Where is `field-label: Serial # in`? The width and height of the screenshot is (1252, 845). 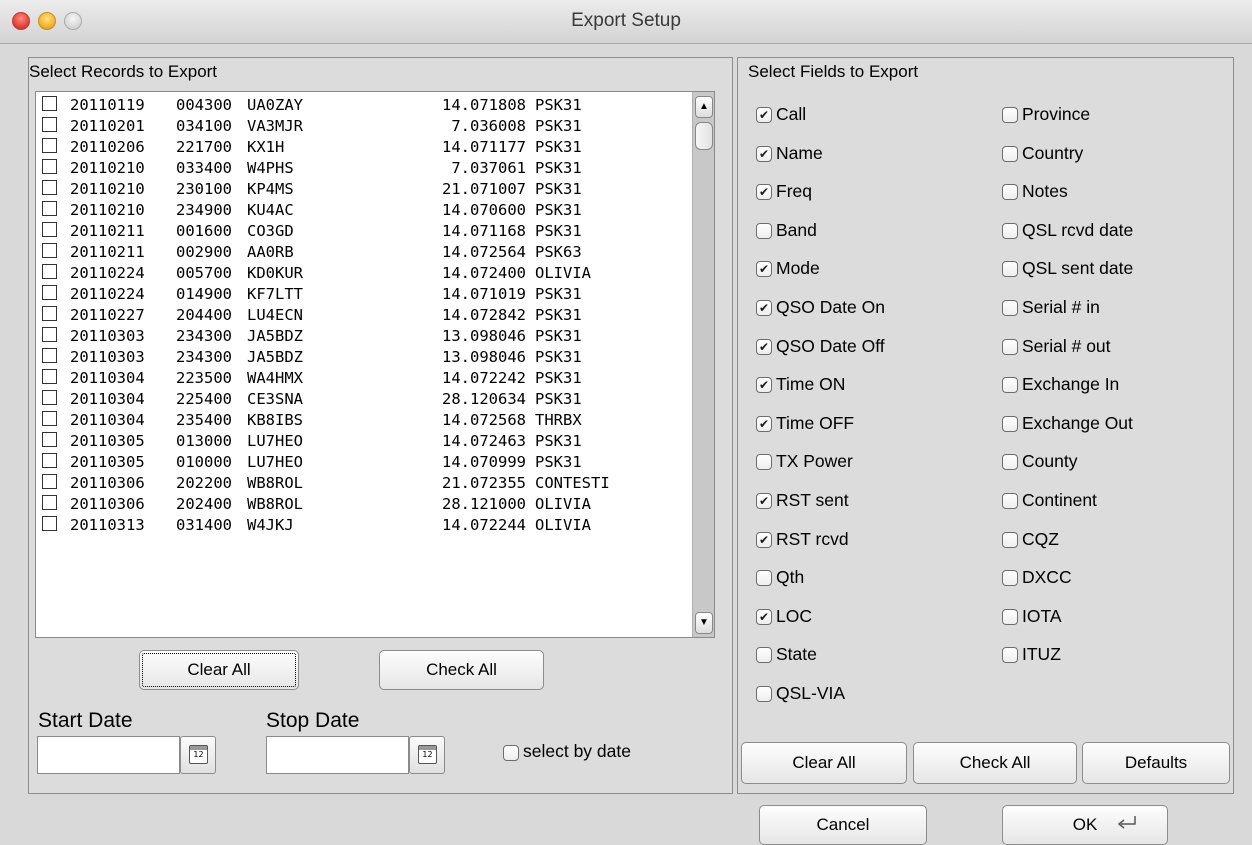 field-label: Serial # in is located at coordinates (1061, 307).